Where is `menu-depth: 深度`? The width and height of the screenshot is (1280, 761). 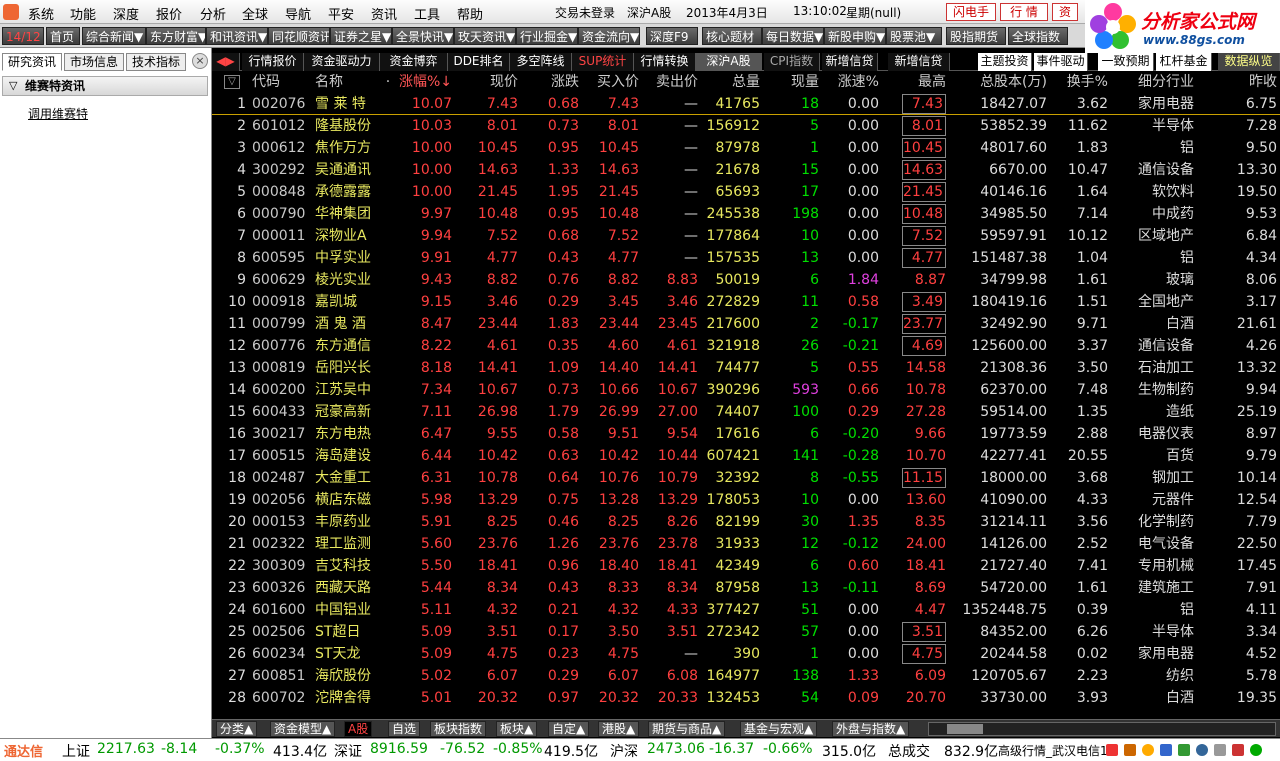
menu-depth: 深度 is located at coordinates (126, 13).